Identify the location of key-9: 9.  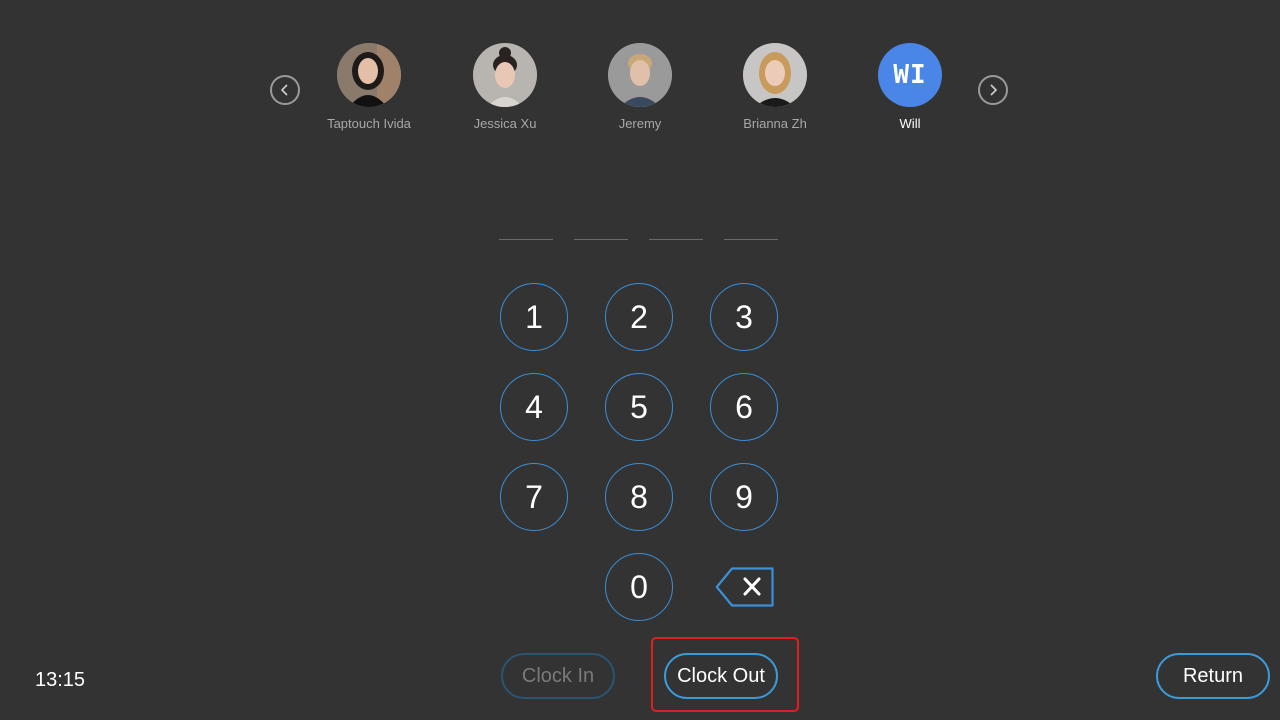
(744, 497).